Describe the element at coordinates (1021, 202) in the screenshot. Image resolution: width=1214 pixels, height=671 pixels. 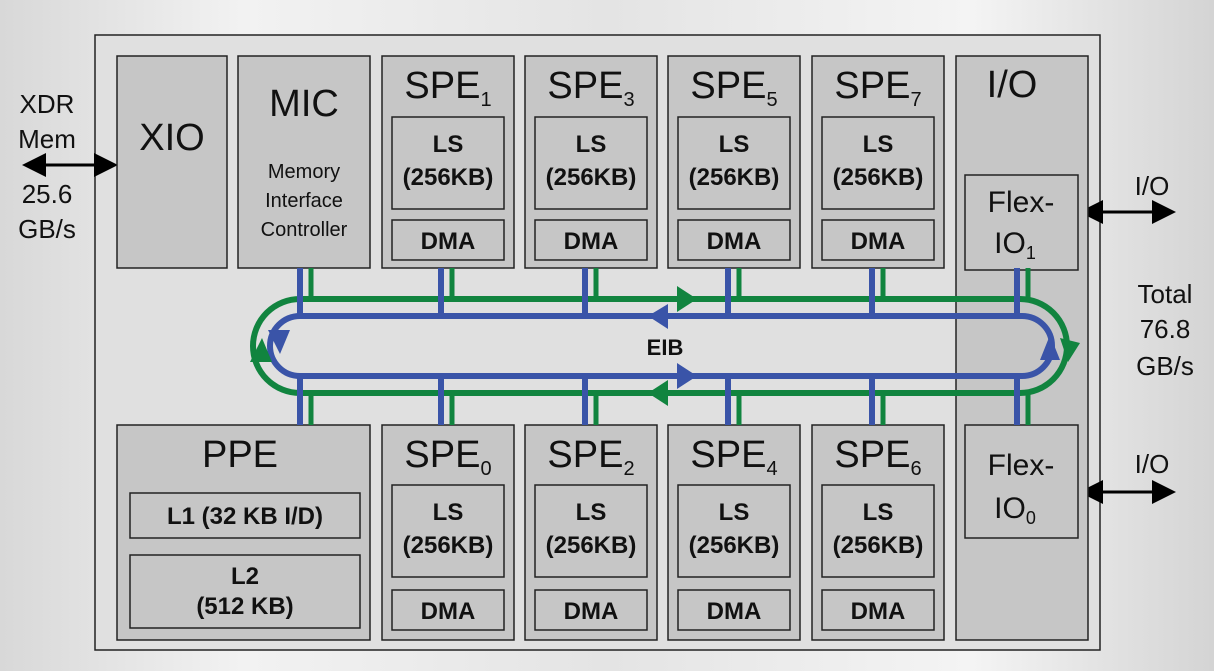
I see `flex-io-1-label: Flex-` at that location.